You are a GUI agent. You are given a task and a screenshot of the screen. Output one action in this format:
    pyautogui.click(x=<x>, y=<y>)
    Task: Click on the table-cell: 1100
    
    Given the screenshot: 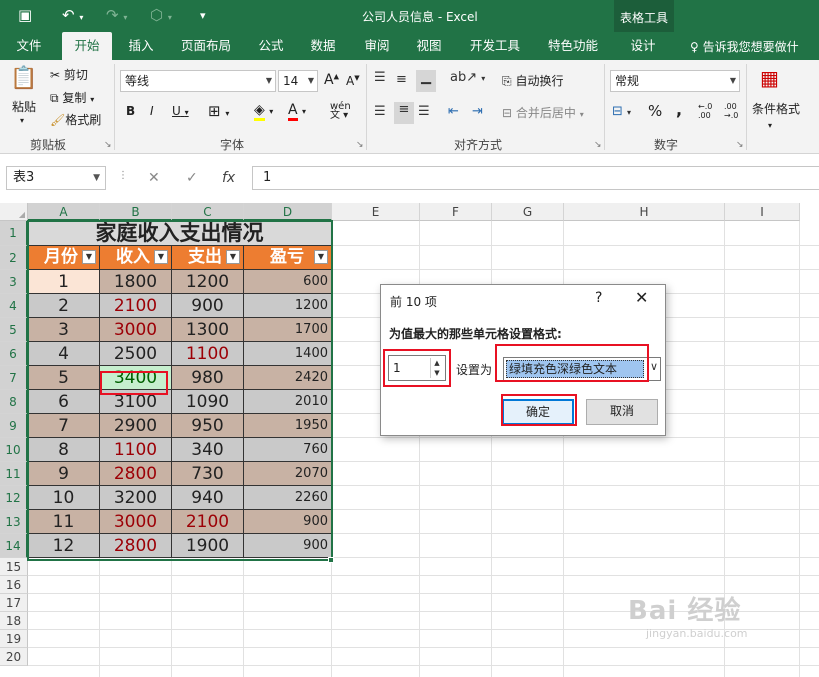 What is the action you would take?
    pyautogui.click(x=208, y=354)
    